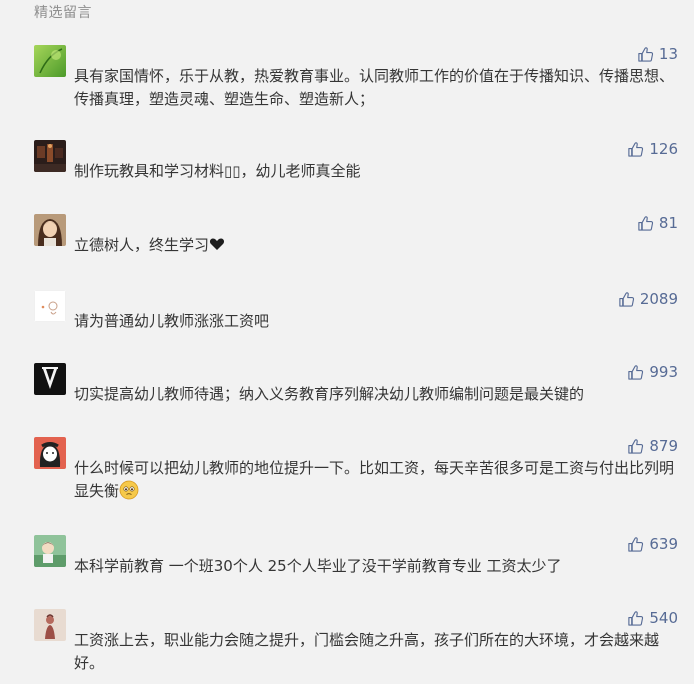 Image resolution: width=694 pixels, height=684 pixels. What do you see at coordinates (658, 299) in the screenshot?
I see `like-count: 2089` at bounding box center [658, 299].